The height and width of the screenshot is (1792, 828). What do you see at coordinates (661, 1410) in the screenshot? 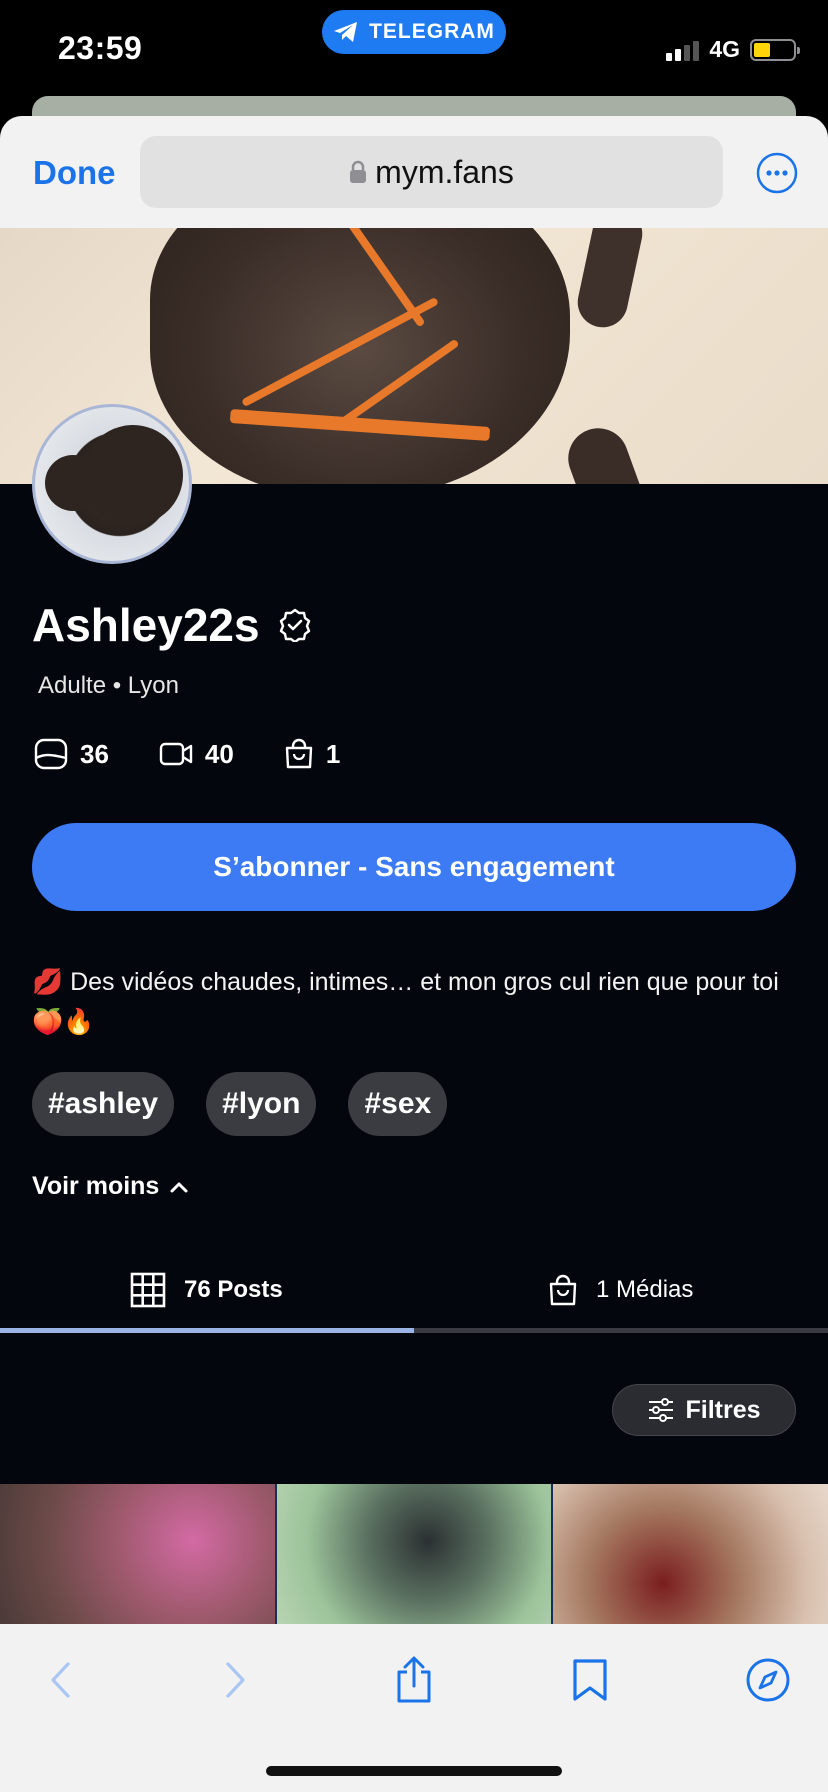
I see `filter-sliders-icon` at bounding box center [661, 1410].